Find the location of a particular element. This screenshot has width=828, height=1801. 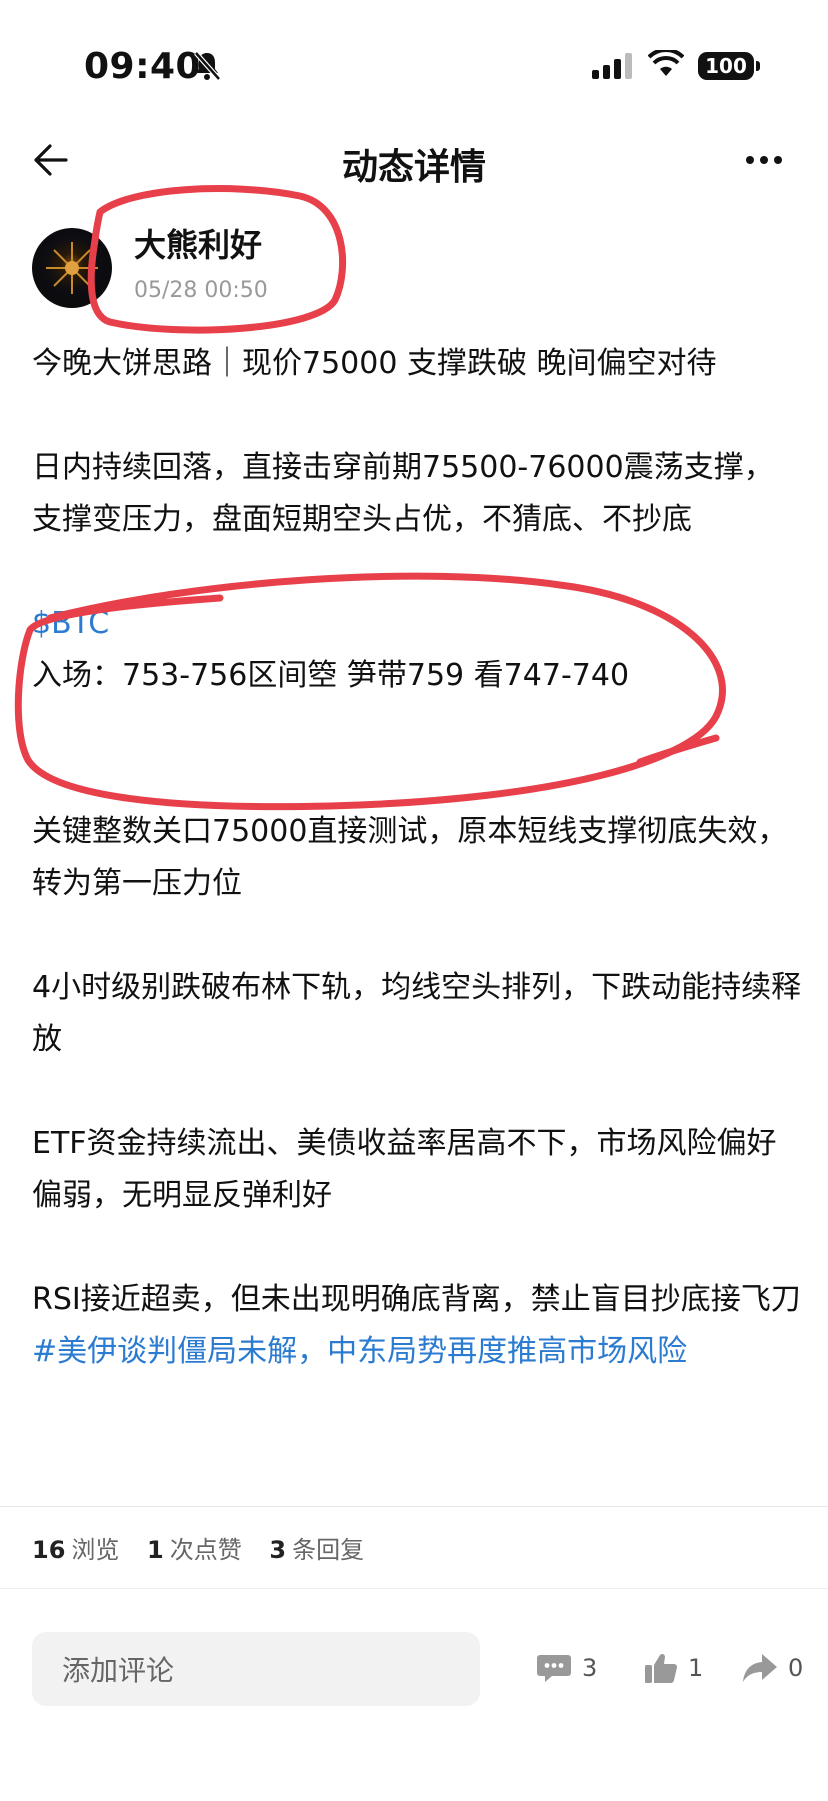

post-stats: 16 浏览 1 次点赞 3 条回复 is located at coordinates (208, 1547).